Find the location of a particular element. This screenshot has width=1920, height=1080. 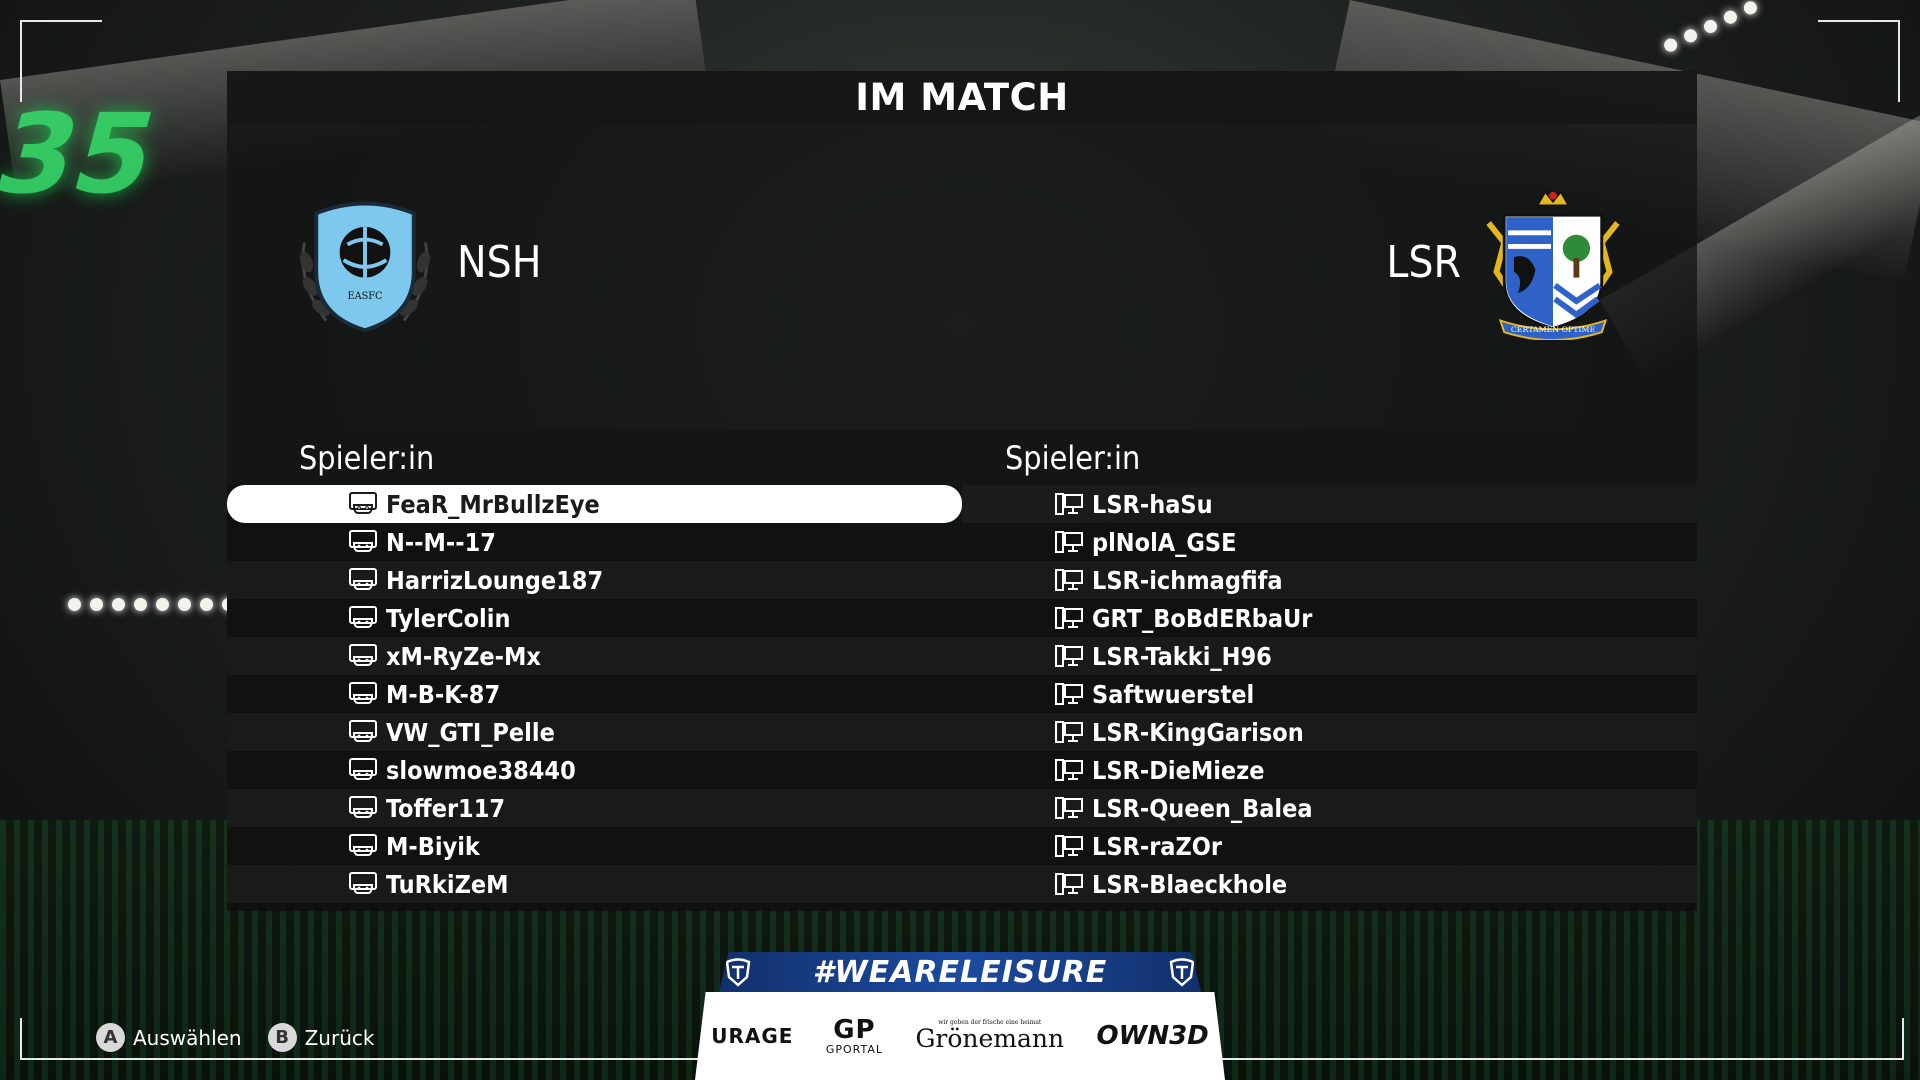

home-player-row: TylerColin is located at coordinates (594, 618).